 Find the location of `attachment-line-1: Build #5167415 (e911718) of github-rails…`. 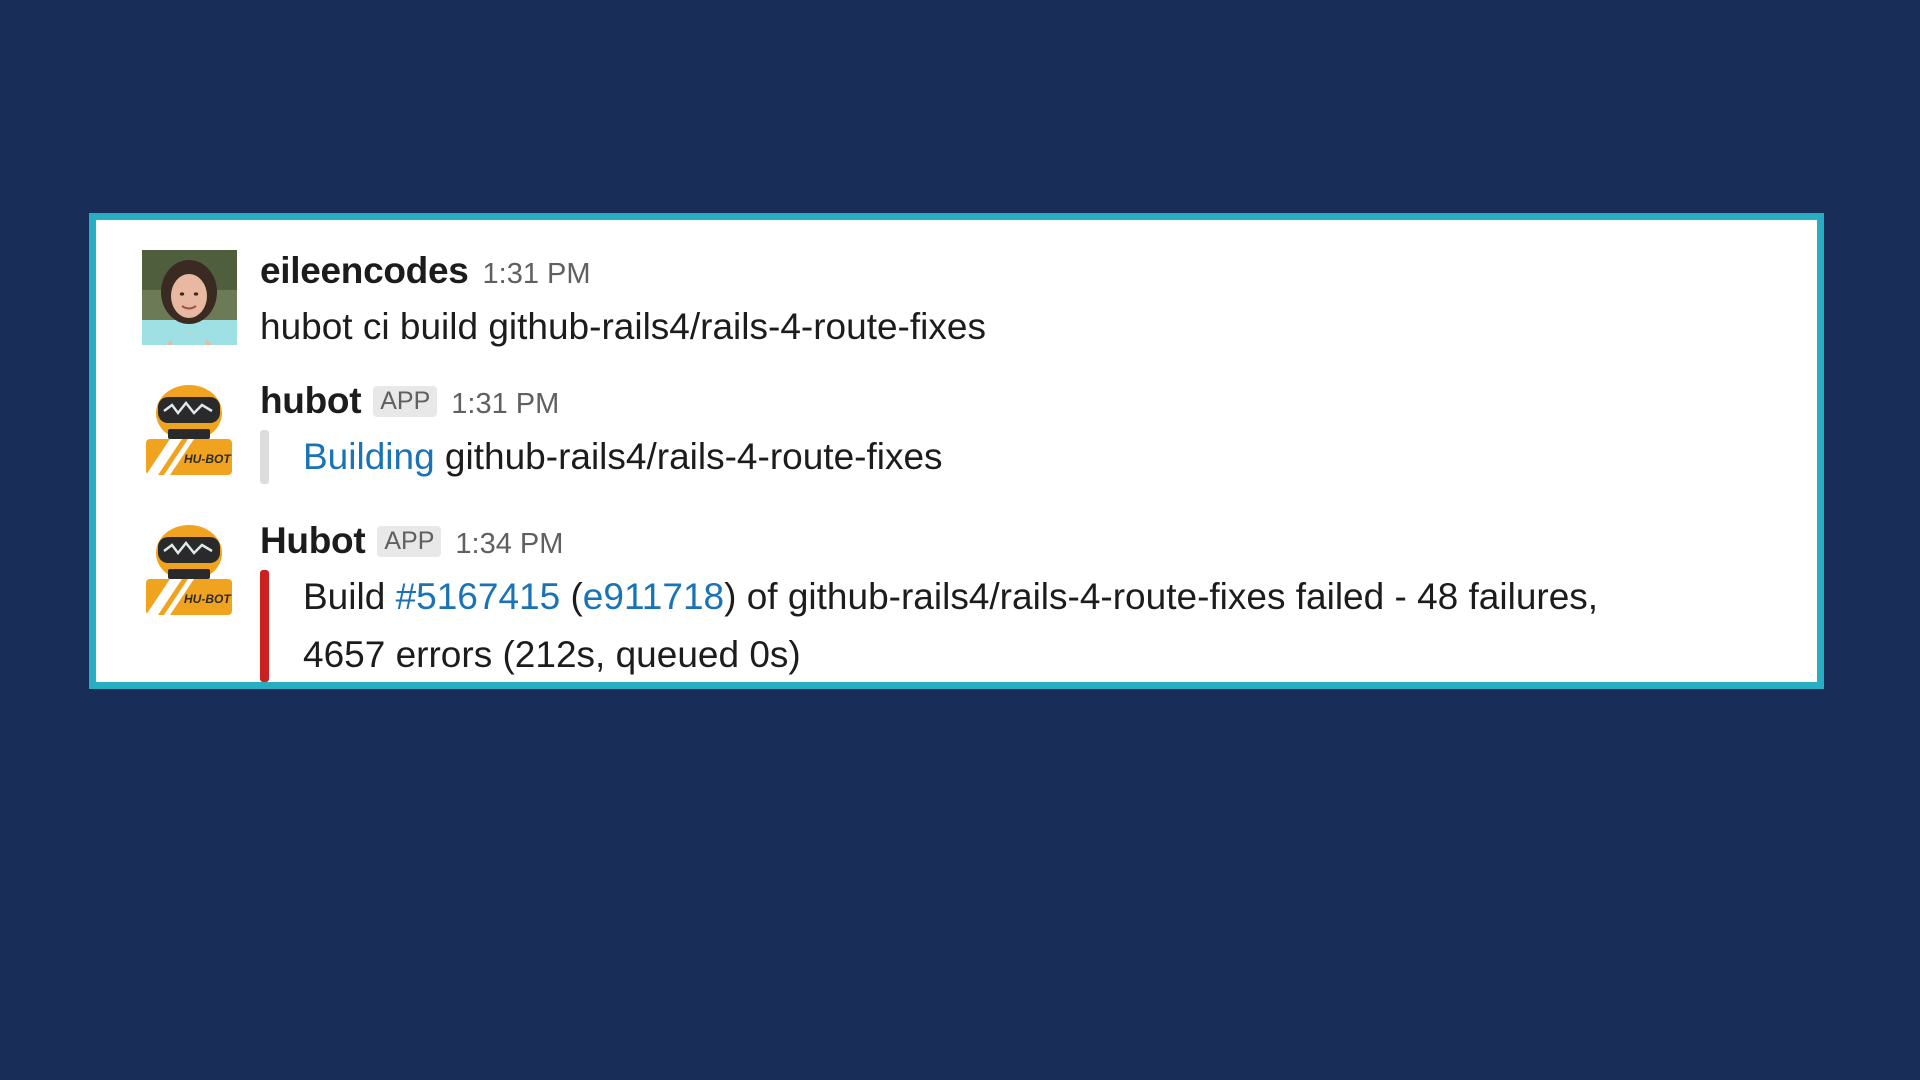

attachment-line-1: Build #5167415 (e911718) of github-rails… is located at coordinates (1040, 597).